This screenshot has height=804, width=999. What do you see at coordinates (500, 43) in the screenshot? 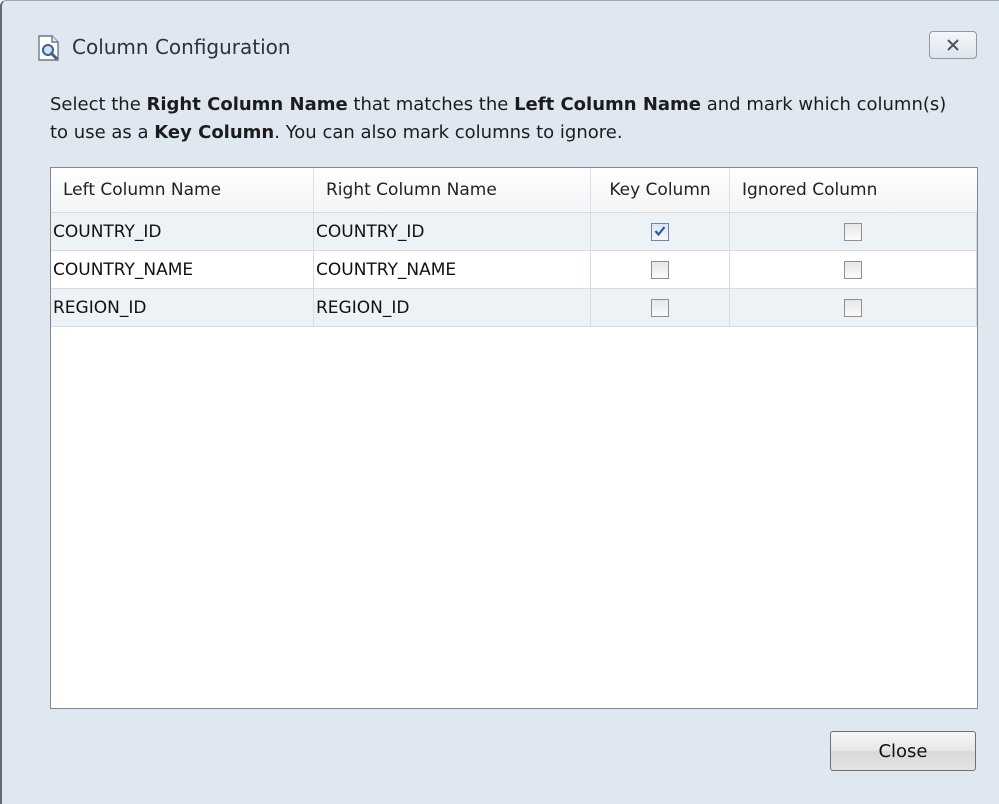
I see `title-bar: Column Configuration` at bounding box center [500, 43].